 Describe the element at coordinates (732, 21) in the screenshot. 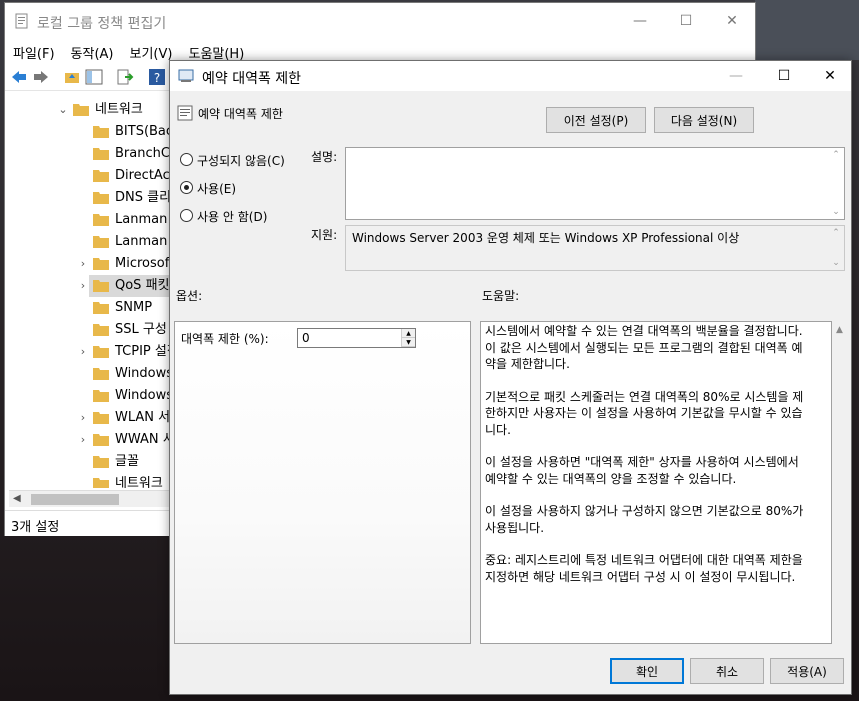

I see `close-button: ✕` at that location.